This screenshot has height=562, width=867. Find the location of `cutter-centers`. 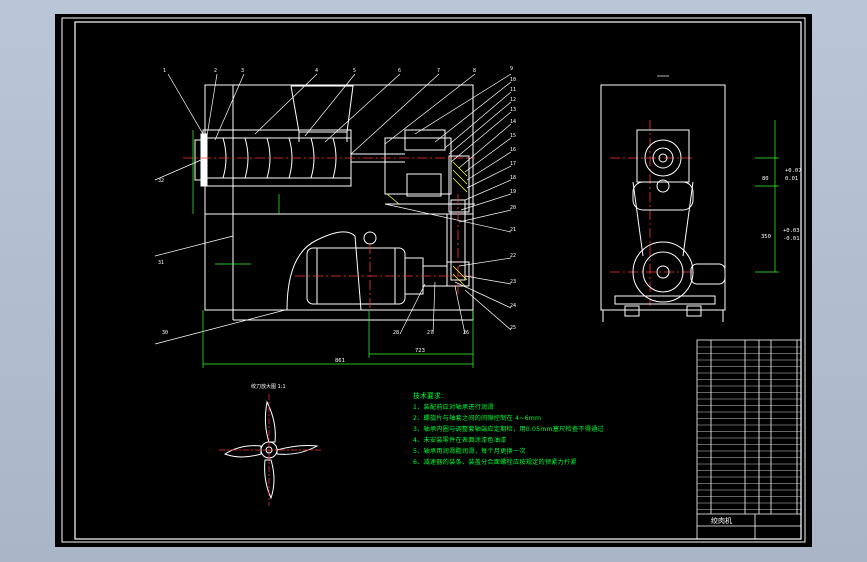

cutter-centers is located at coordinates (270, 450).